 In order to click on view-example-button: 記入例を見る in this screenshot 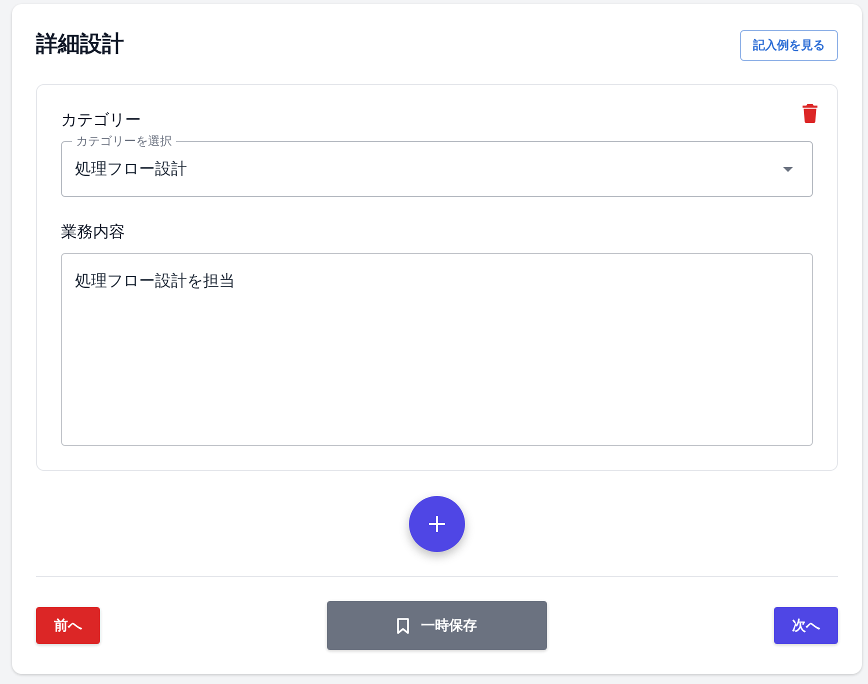, I will do `click(789, 45)`.